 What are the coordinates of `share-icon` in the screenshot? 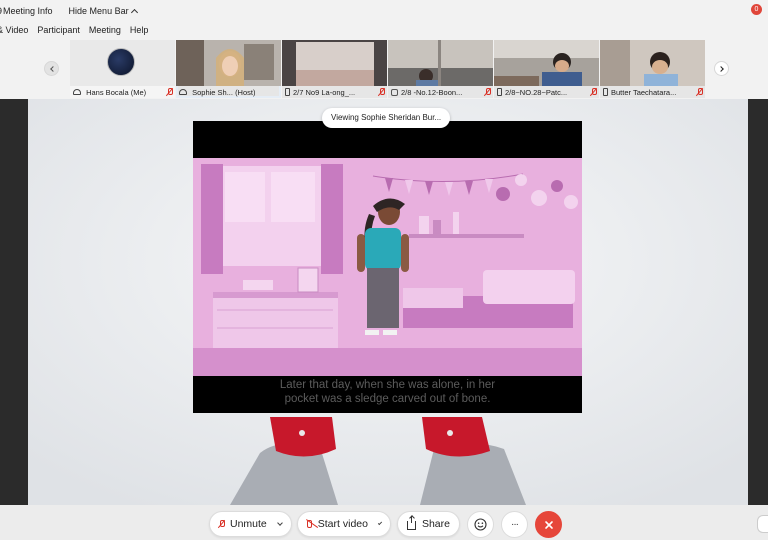 It's located at (411, 522).